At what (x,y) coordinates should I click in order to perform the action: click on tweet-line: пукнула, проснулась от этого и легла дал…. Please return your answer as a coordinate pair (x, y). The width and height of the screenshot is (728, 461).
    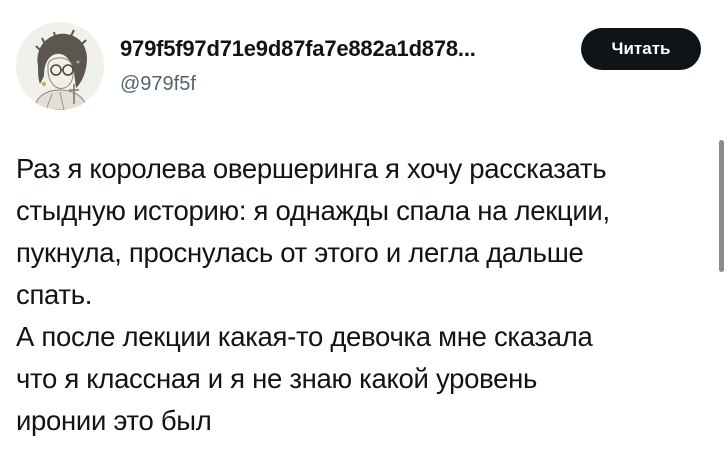
    Looking at the image, I should click on (300, 252).